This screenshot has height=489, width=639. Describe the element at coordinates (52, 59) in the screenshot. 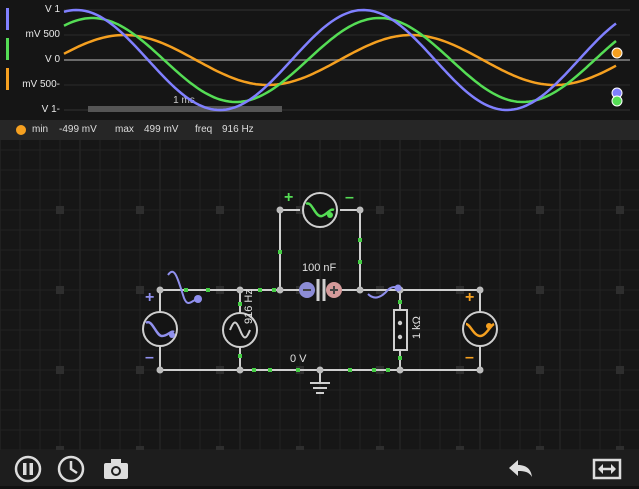

I see `y-label-0v: 0 V` at that location.